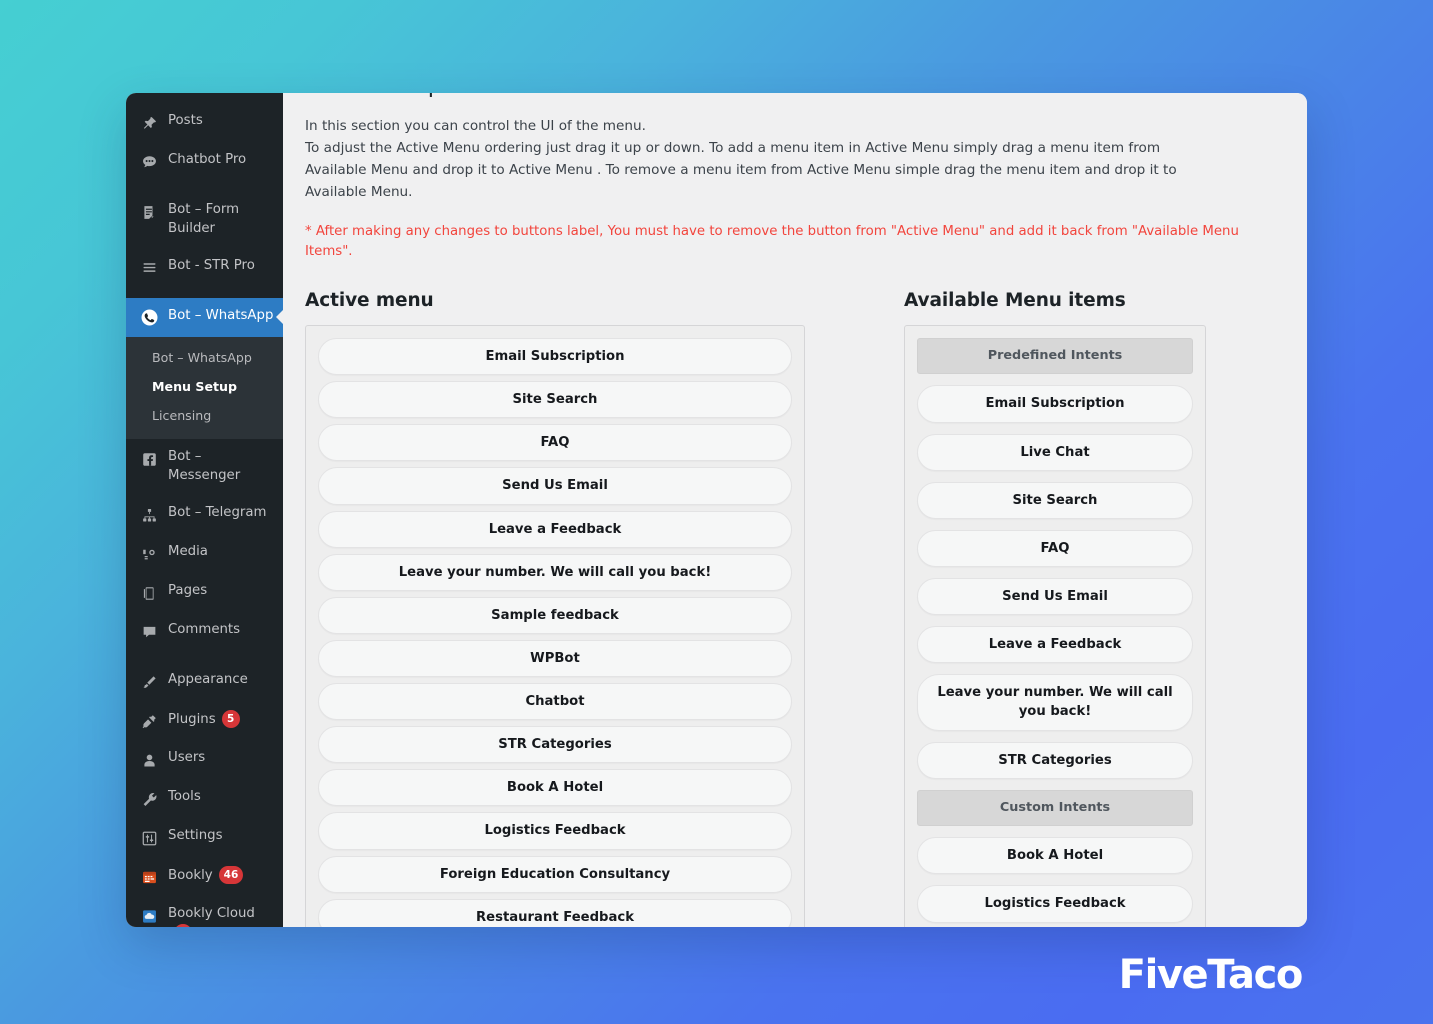  Describe the element at coordinates (204, 416) in the screenshot. I see `submenu-item-licensing: Licensing` at that location.